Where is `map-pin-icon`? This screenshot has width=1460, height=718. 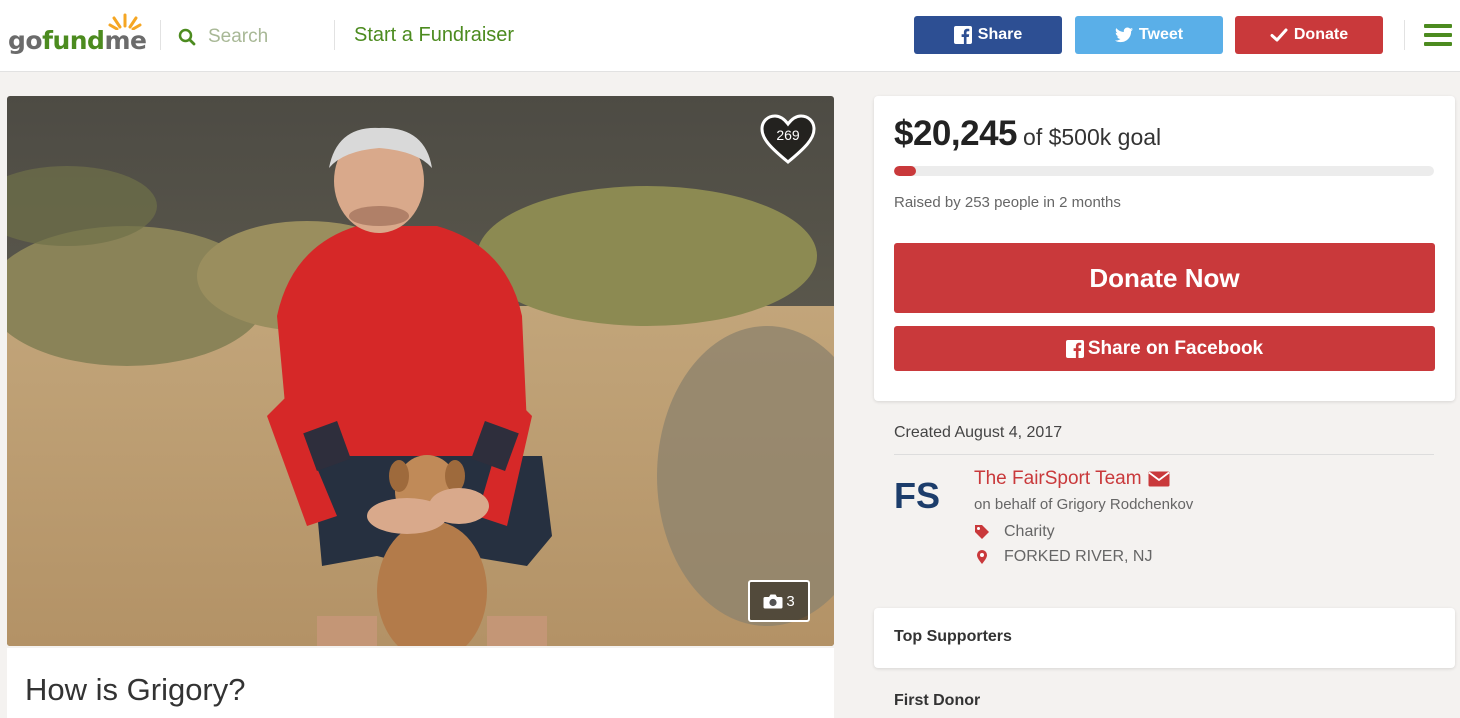 map-pin-icon is located at coordinates (982, 557).